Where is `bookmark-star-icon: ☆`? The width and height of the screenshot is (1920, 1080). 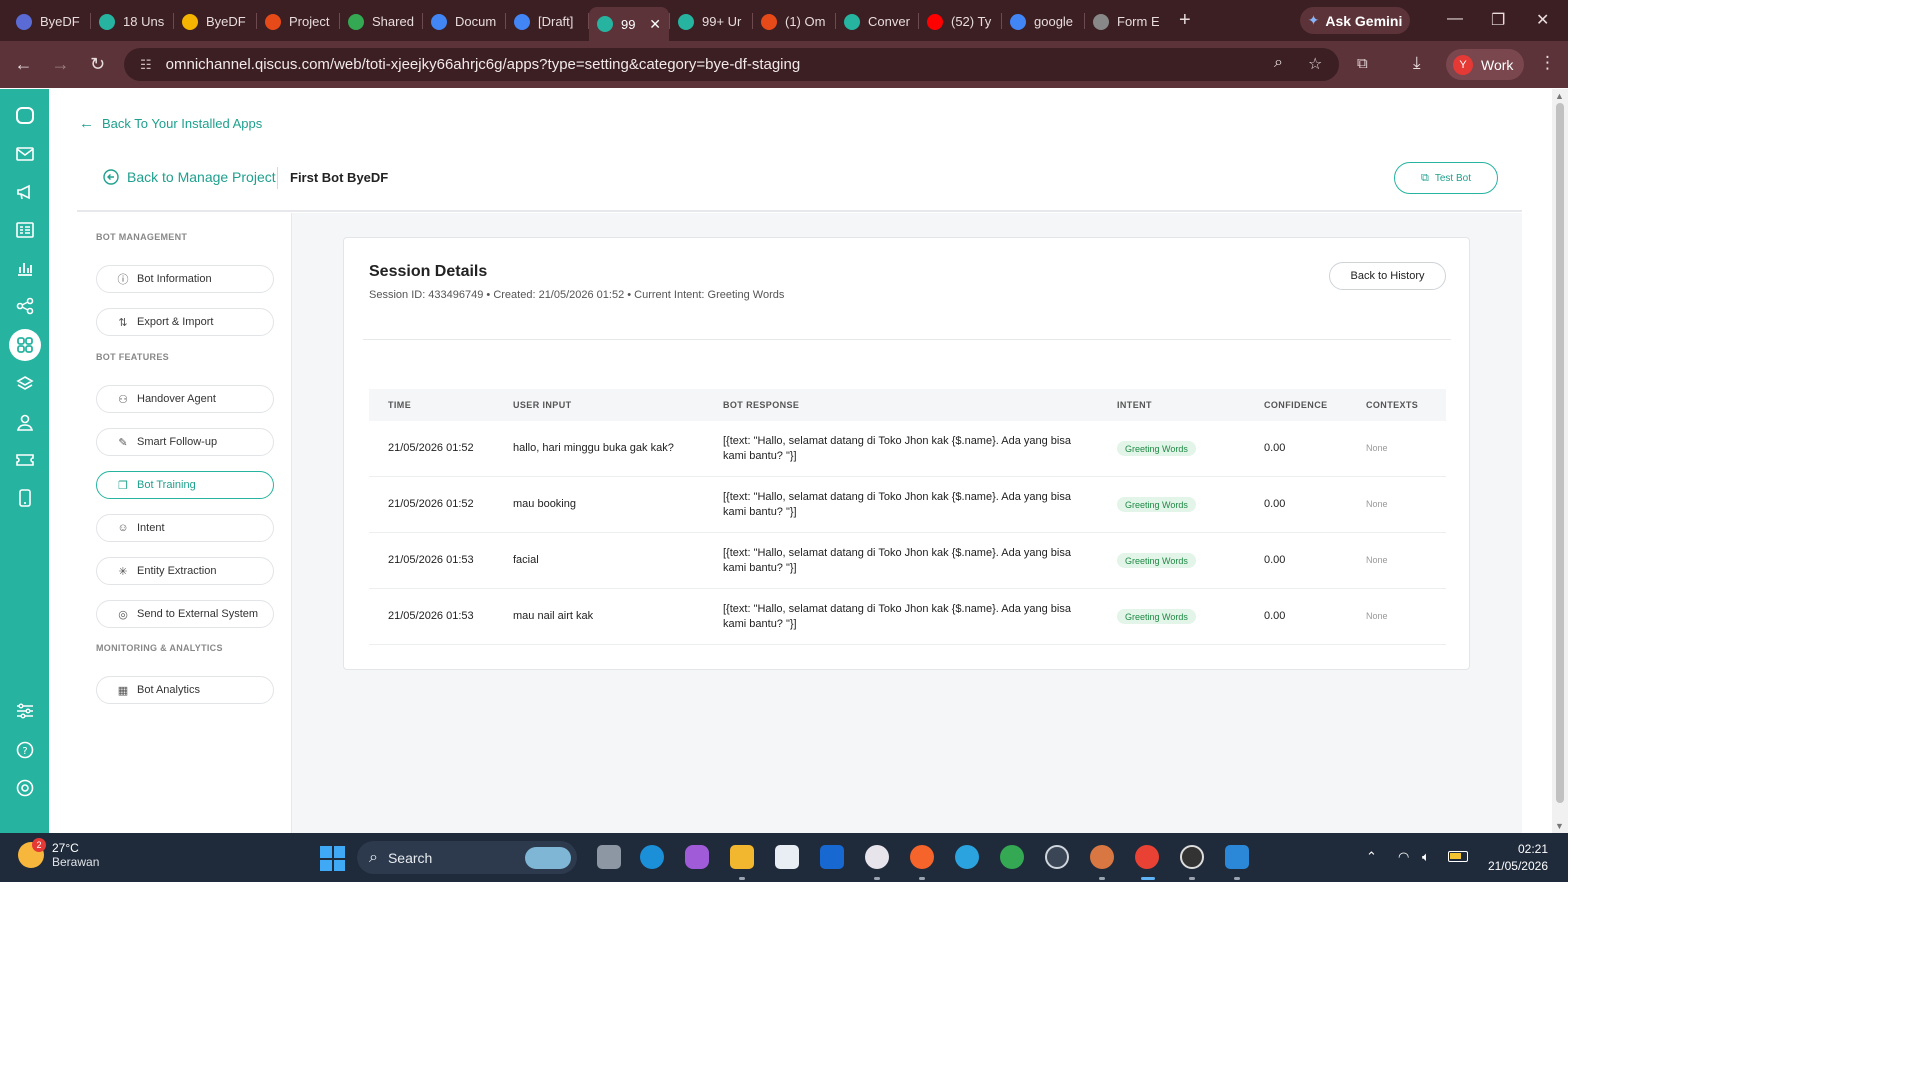 bookmark-star-icon: ☆ is located at coordinates (1315, 64).